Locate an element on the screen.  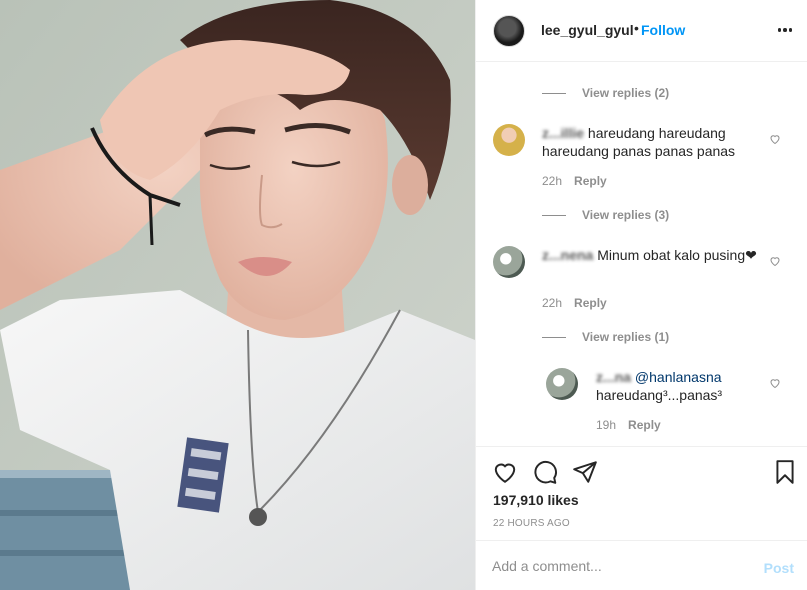
view-replies-button: View replies (1) is located at coordinates (605, 337).